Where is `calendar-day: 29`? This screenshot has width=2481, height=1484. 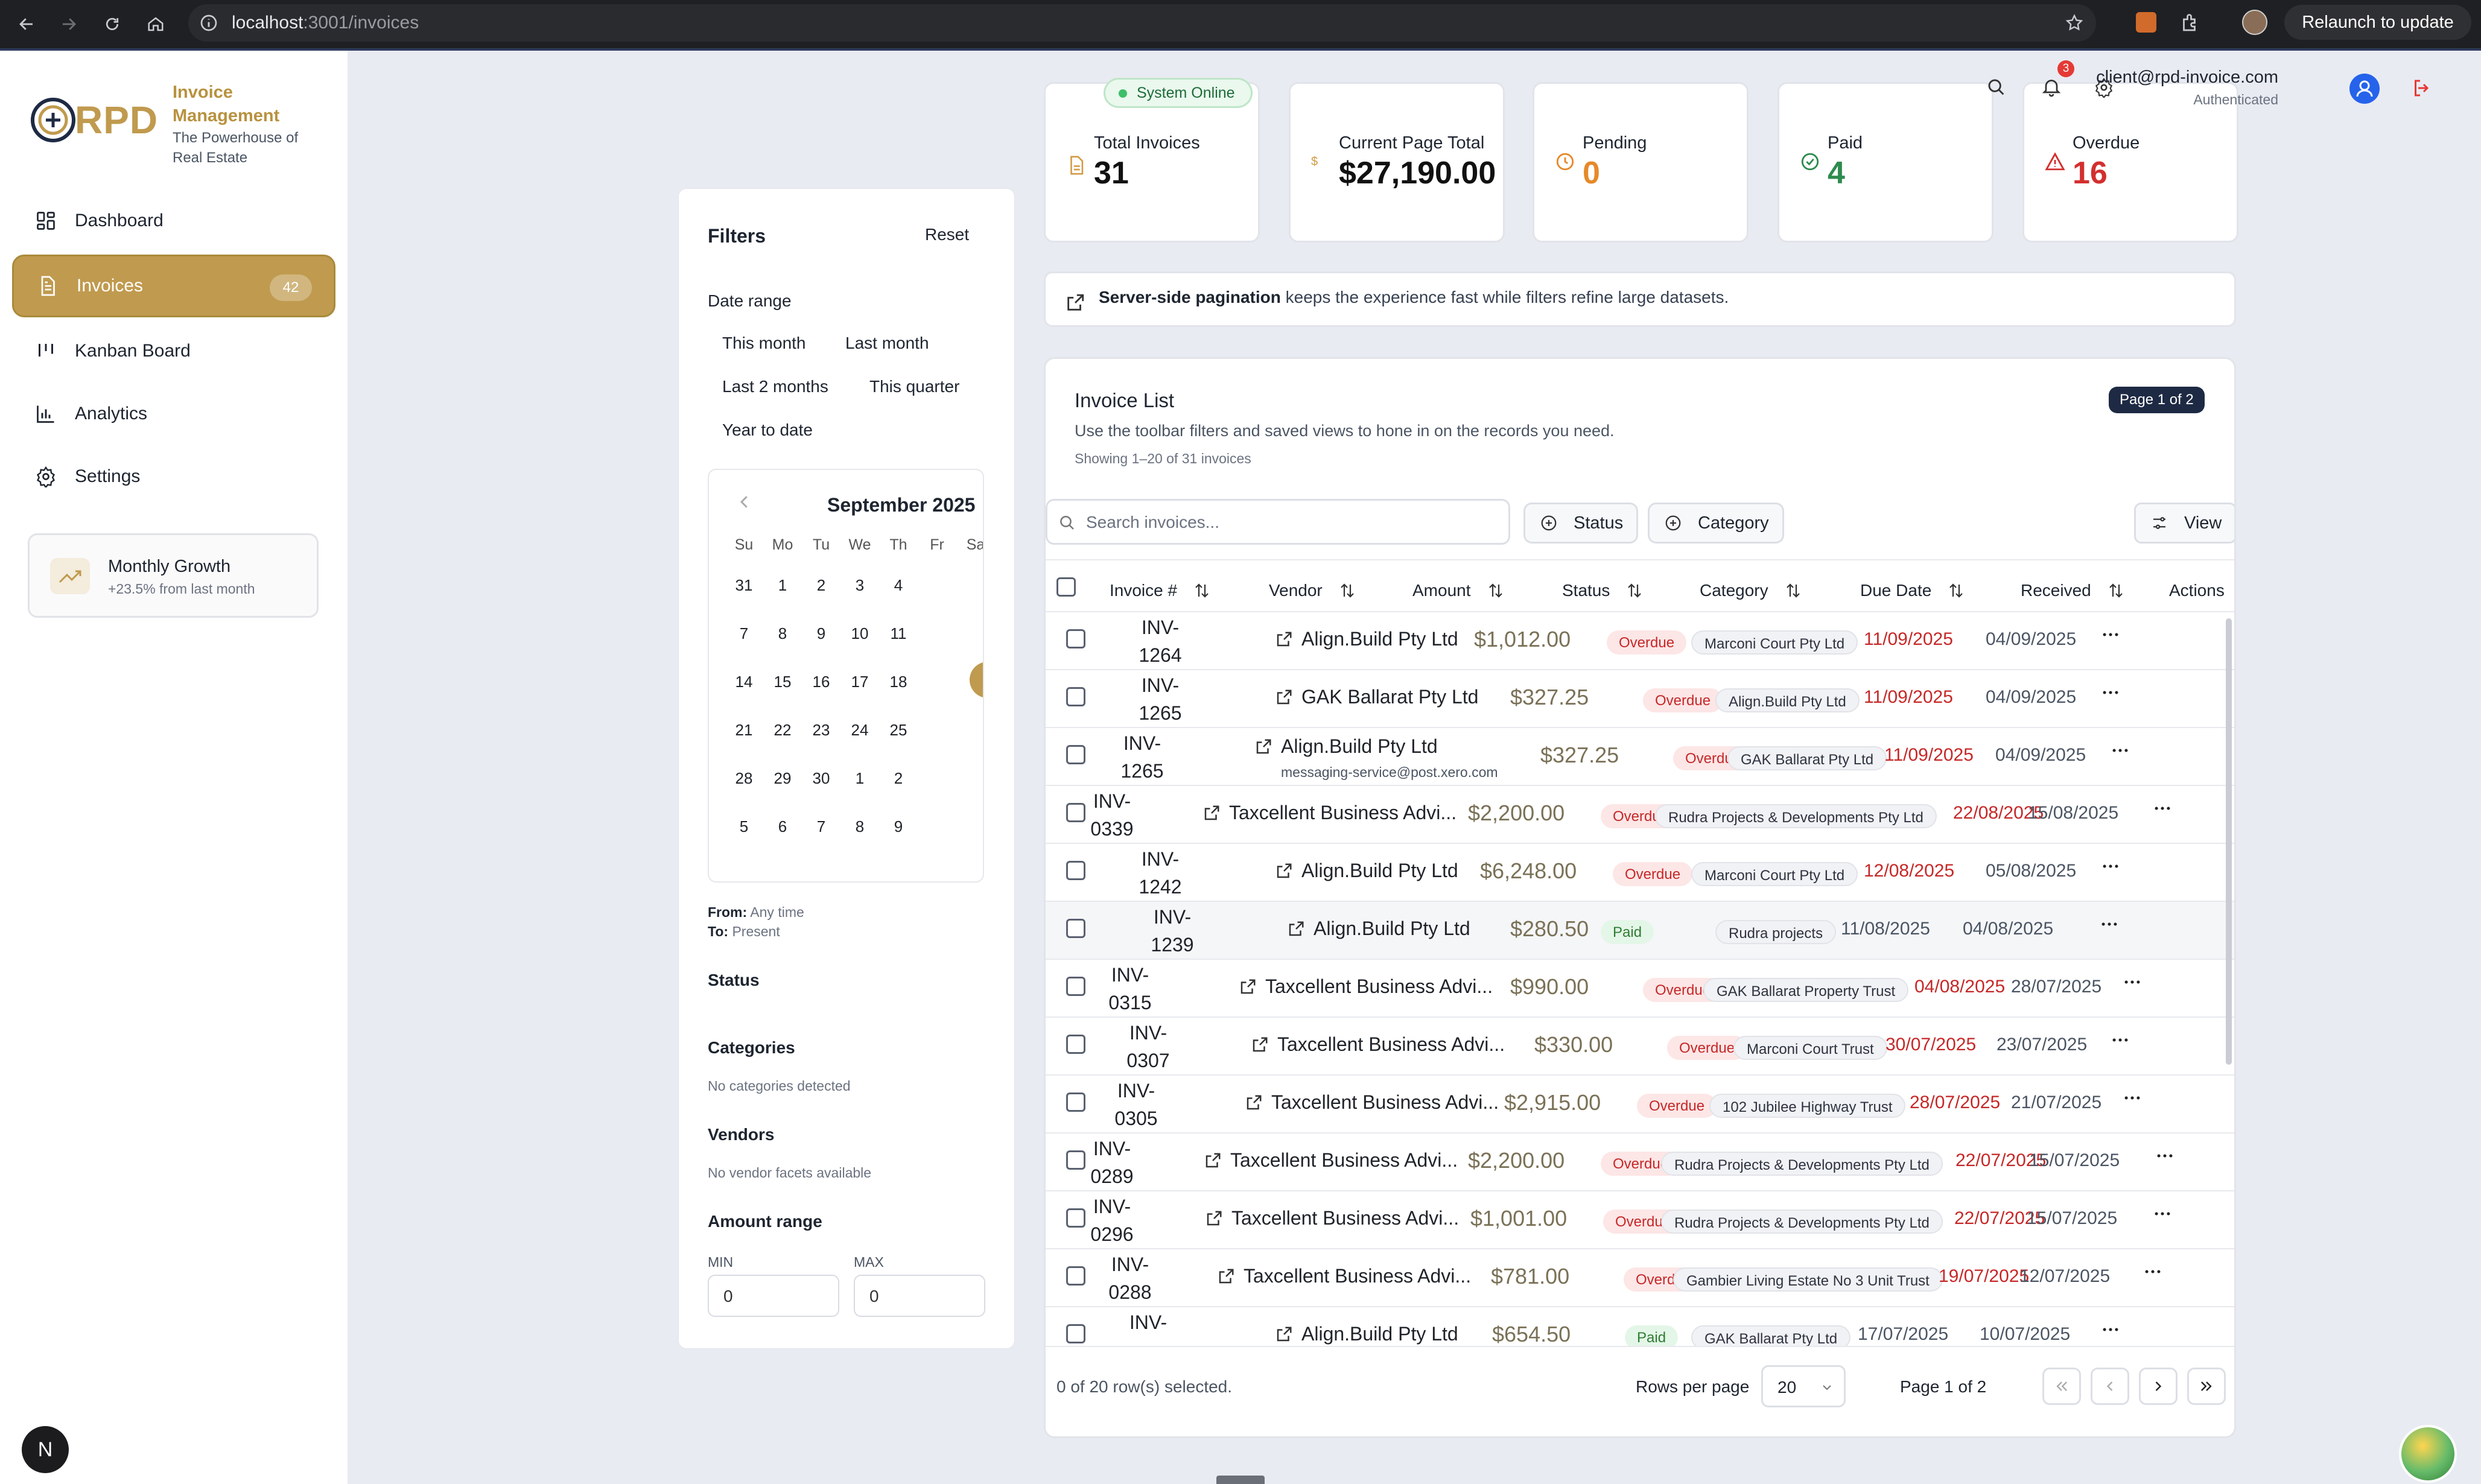
calendar-day: 29 is located at coordinates (782, 778).